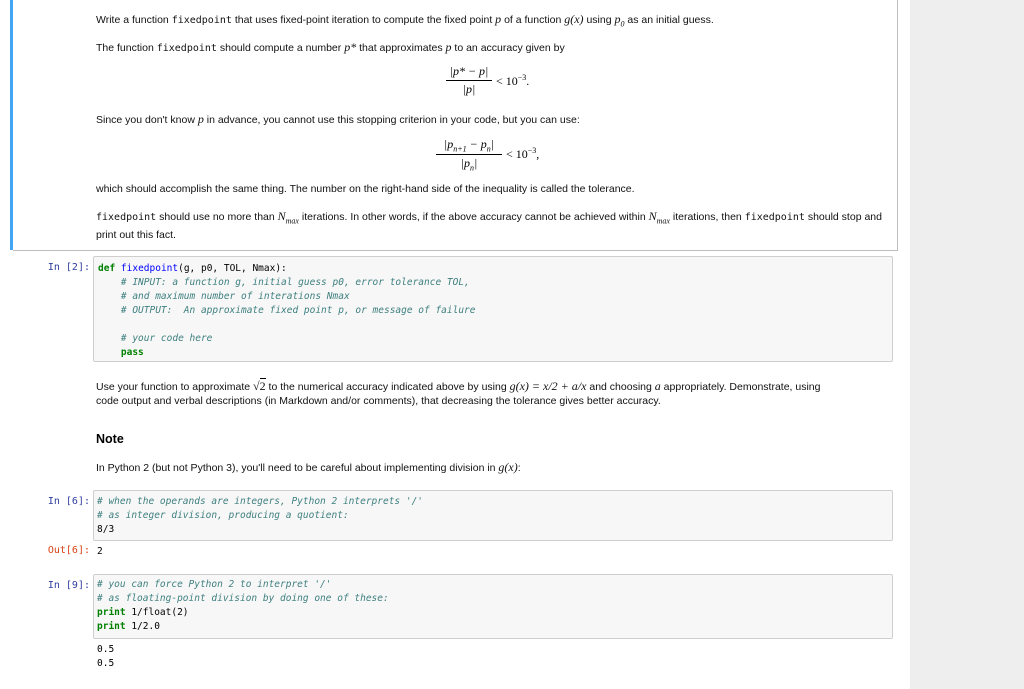 The width and height of the screenshot is (1024, 689). I want to click on out-6-value: 2, so click(100, 551).